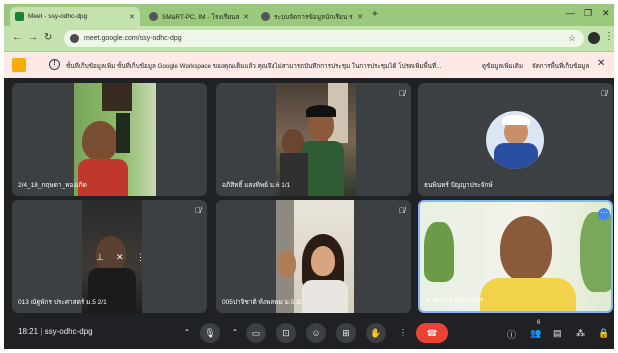  What do you see at coordinates (601, 63) in the screenshot?
I see `banner-close-icon: ✕` at bounding box center [601, 63].